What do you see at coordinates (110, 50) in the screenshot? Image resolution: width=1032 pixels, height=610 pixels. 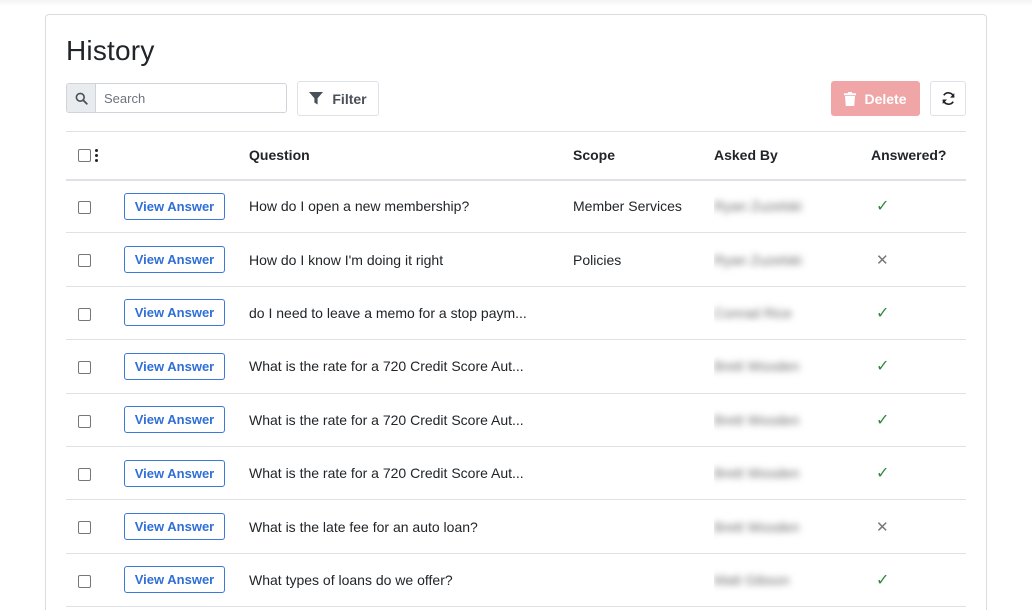 I see `page-title: History` at bounding box center [110, 50].